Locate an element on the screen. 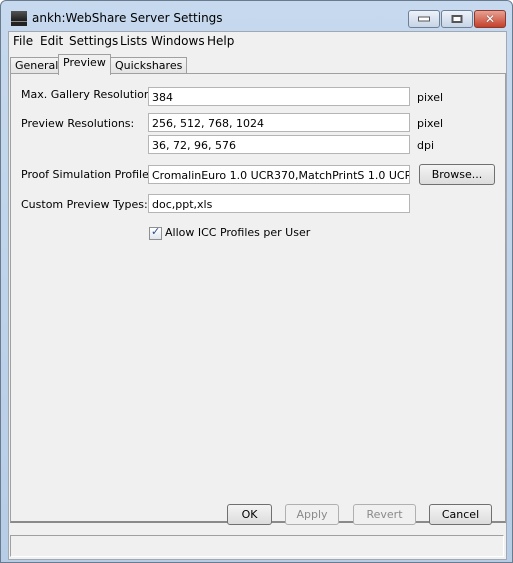 This screenshot has width=513, height=563. menu-file: File is located at coordinates (23, 41).